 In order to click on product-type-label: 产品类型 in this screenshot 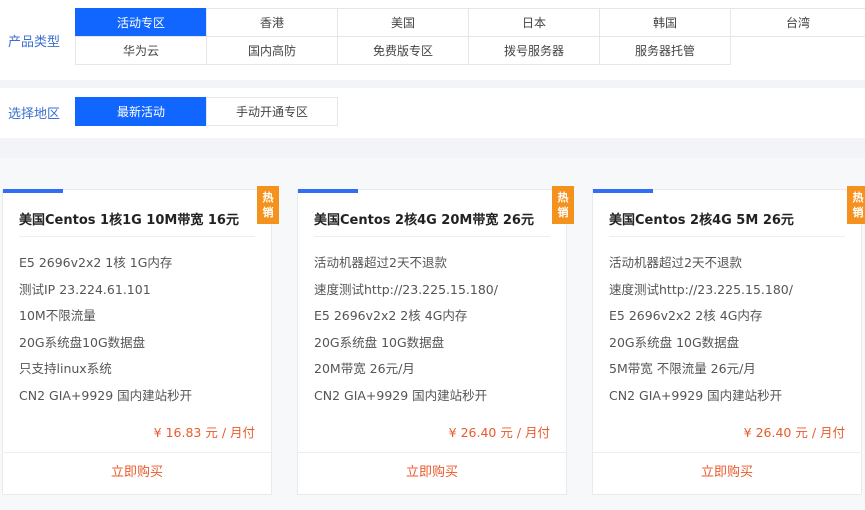, I will do `click(34, 42)`.